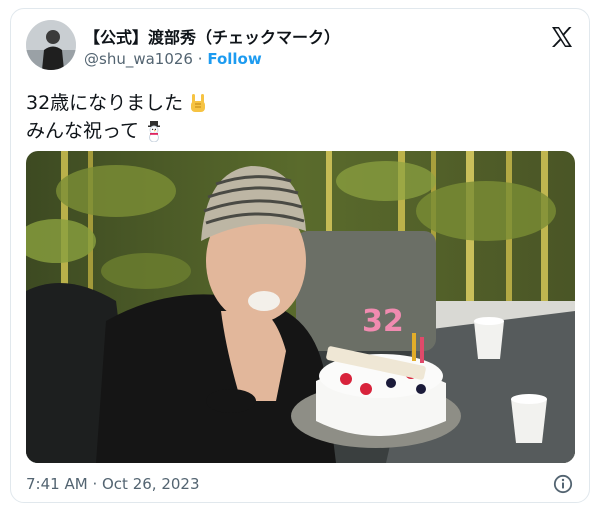  Describe the element at coordinates (83, 131) in the screenshot. I see `tweet-line-2-text: みんな祝って` at that location.